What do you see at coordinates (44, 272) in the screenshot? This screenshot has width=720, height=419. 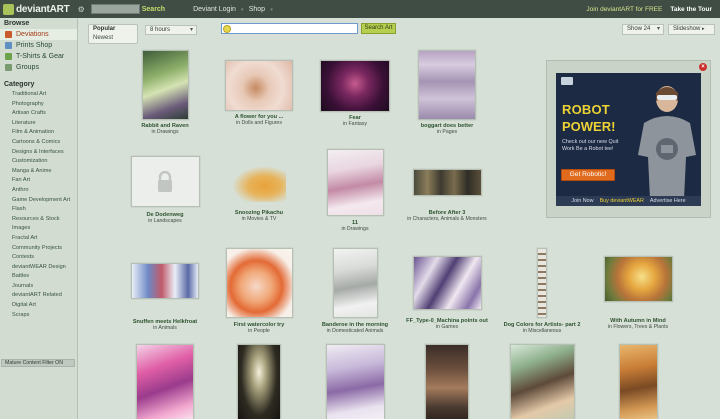 I see `category-item: deviantWEAR Design Battles` at bounding box center [44, 272].